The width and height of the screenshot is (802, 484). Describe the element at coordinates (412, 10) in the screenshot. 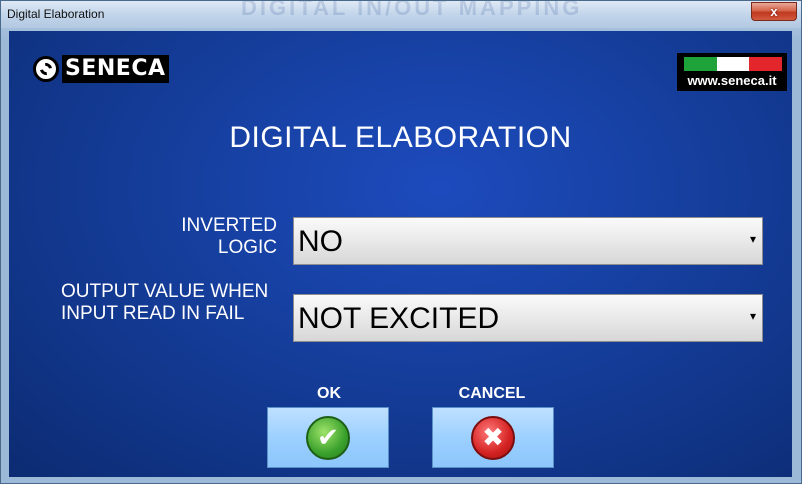

I see `title-bar-background-text: DIGITAL IN/OUT MAPPING` at that location.